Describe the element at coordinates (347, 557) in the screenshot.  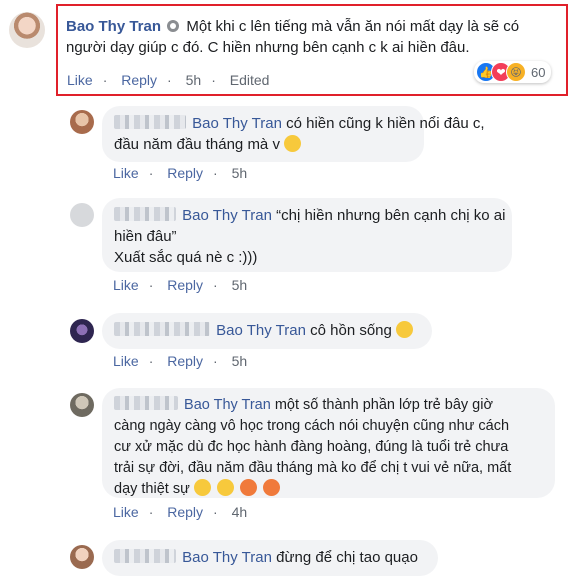
I see `reply-text: đừng để chị tao quạo` at that location.